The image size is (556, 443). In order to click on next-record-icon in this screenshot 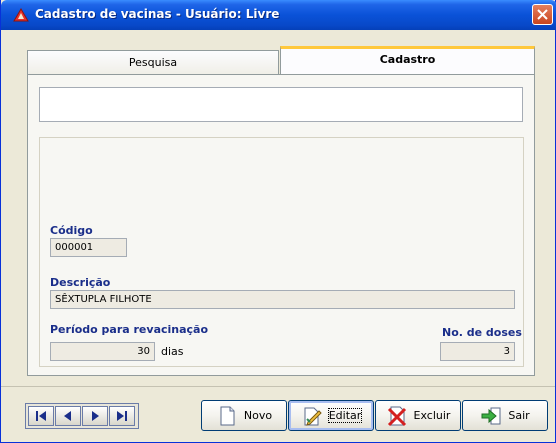, I will do `click(95, 416)`.